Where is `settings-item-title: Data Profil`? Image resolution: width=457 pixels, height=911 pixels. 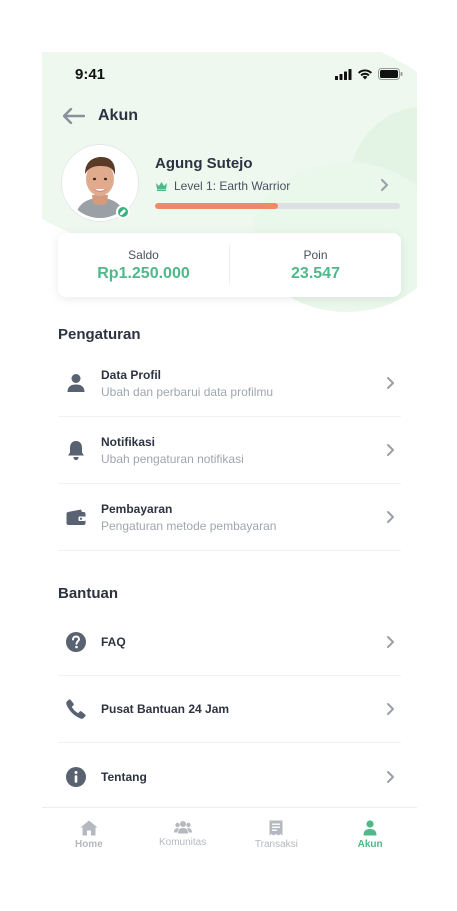
settings-item-title: Data Profil is located at coordinates (131, 374).